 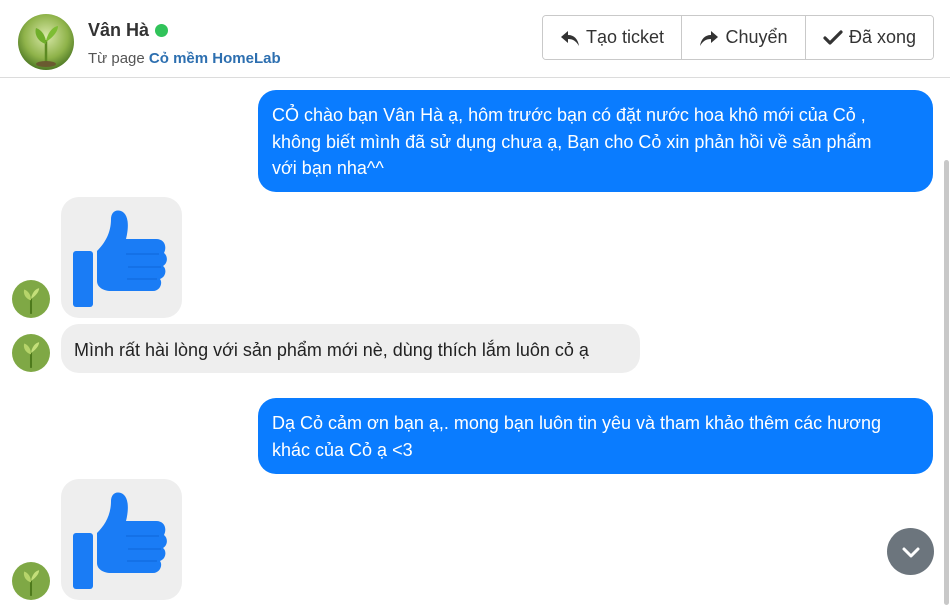 What do you see at coordinates (46, 42) in the screenshot?
I see `avatar` at bounding box center [46, 42].